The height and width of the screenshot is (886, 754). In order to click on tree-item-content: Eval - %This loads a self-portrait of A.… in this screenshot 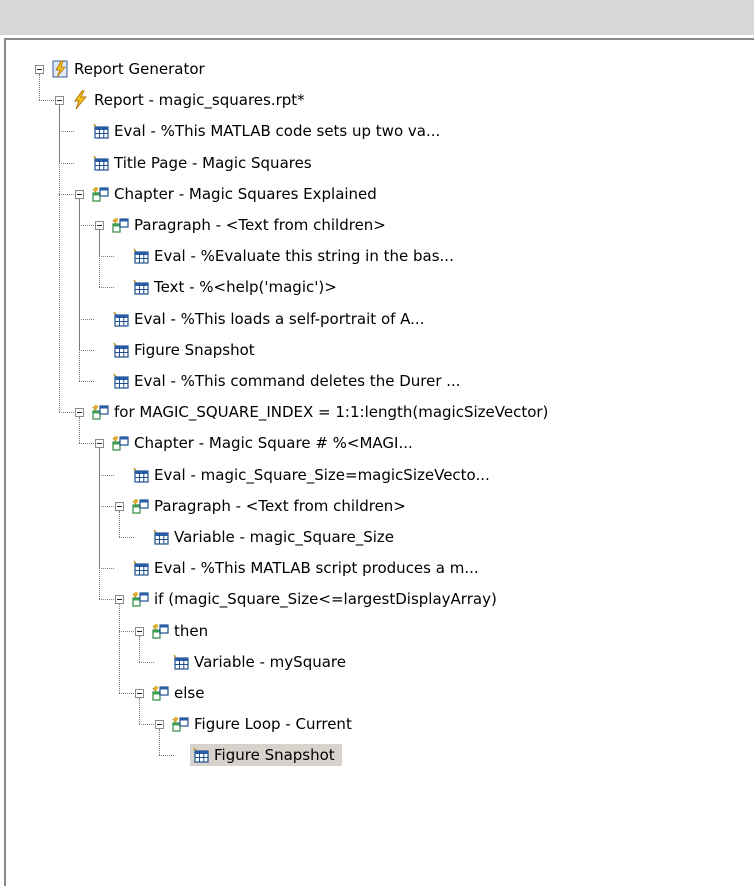, I will do `click(270, 319)`.